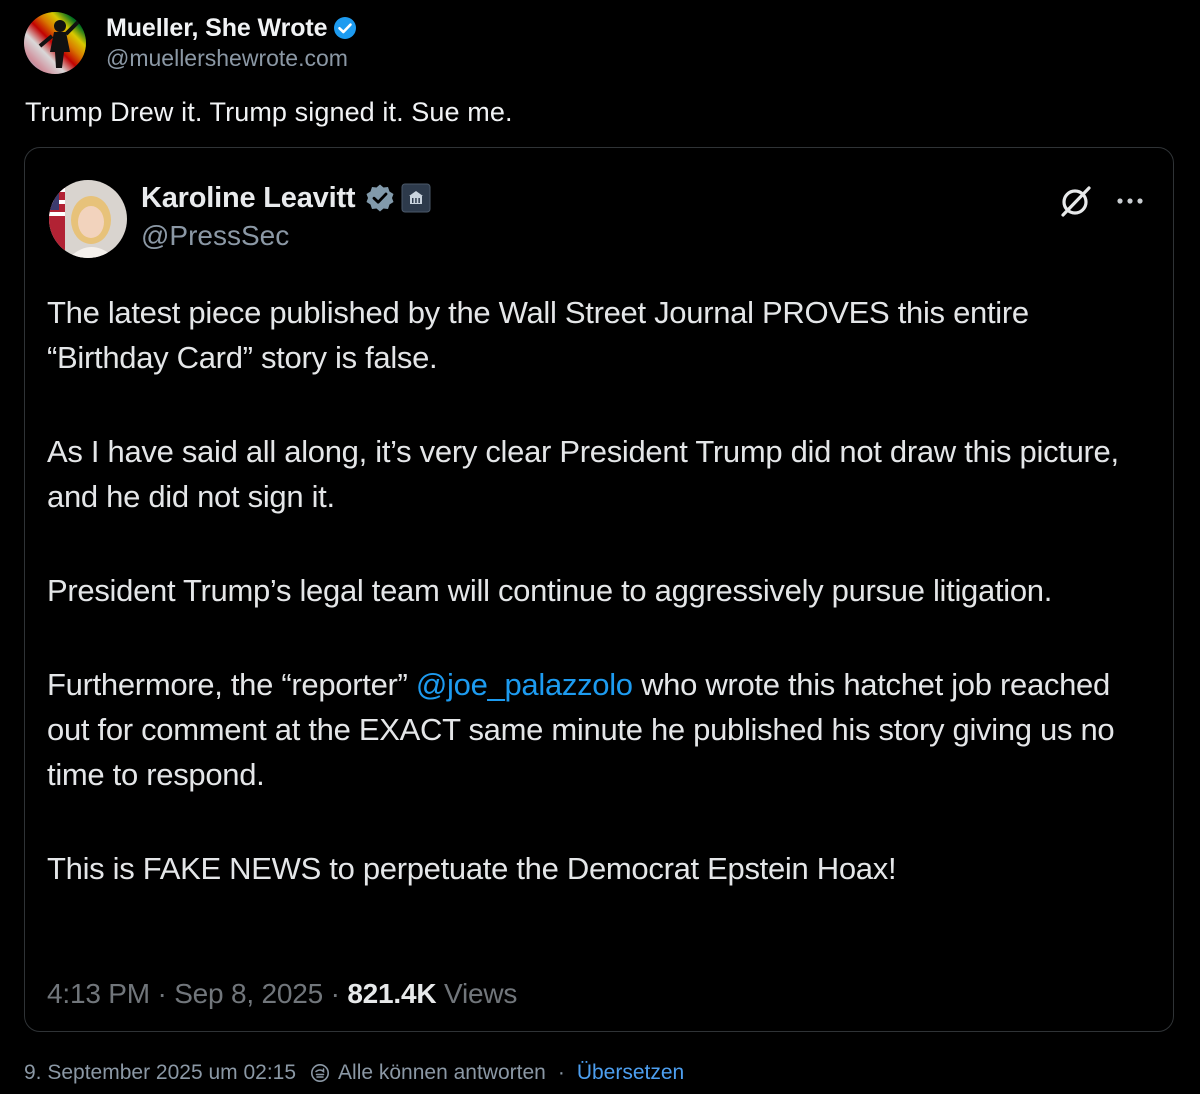  I want to click on white-house-badge-icon, so click(416, 198).